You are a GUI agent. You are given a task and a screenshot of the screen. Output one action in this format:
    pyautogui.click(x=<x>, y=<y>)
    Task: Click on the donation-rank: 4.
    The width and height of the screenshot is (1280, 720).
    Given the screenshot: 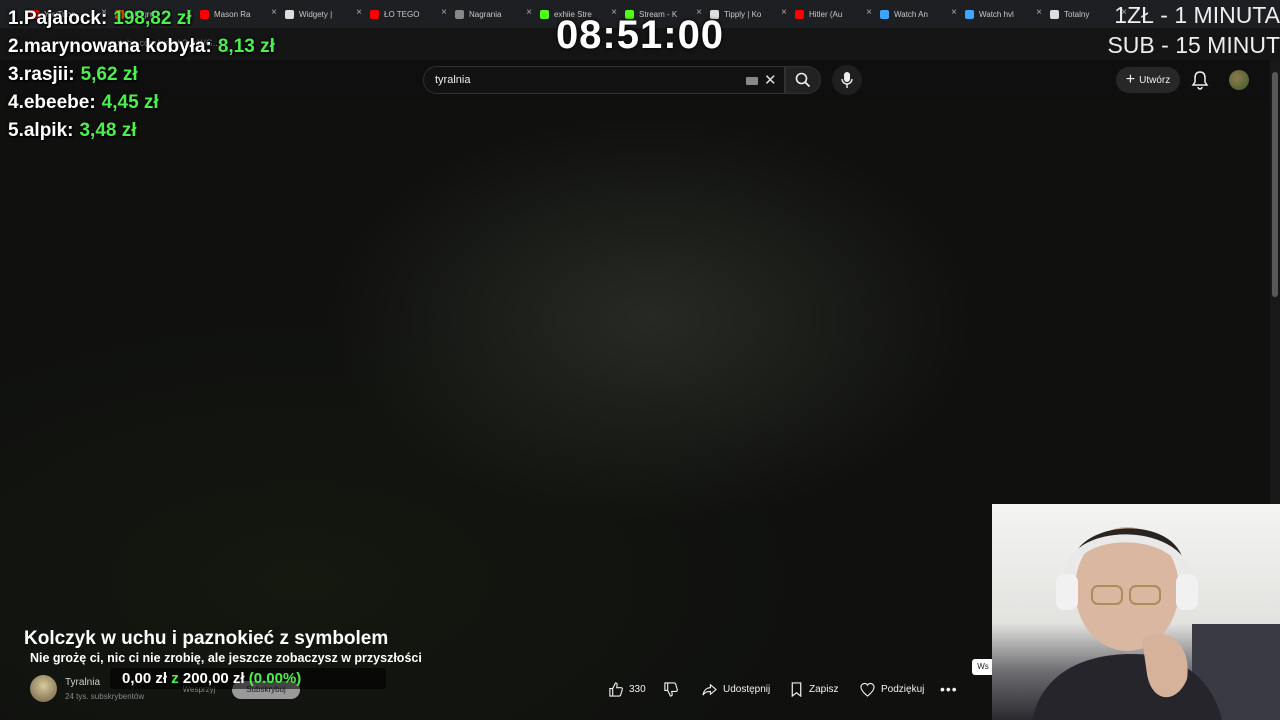 What is the action you would take?
    pyautogui.click(x=16, y=102)
    